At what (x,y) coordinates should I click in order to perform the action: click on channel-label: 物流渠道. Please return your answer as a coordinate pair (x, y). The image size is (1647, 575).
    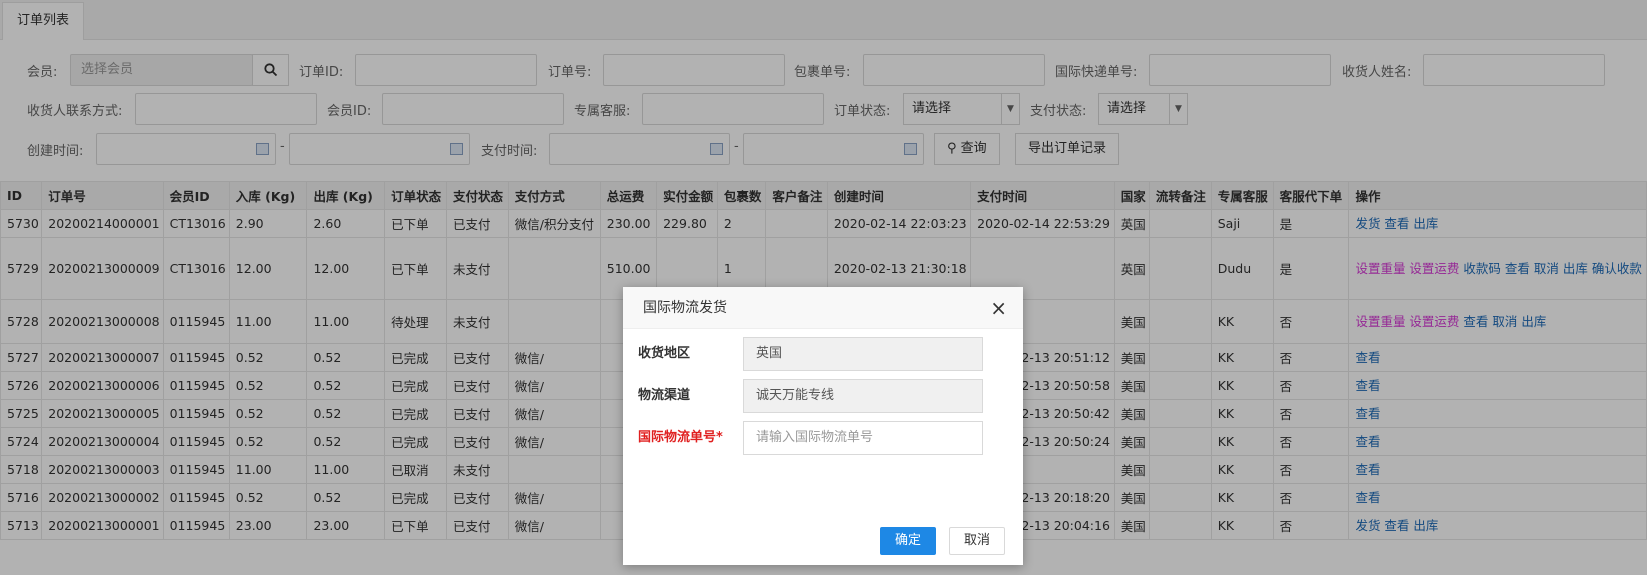
    Looking at the image, I should click on (664, 395).